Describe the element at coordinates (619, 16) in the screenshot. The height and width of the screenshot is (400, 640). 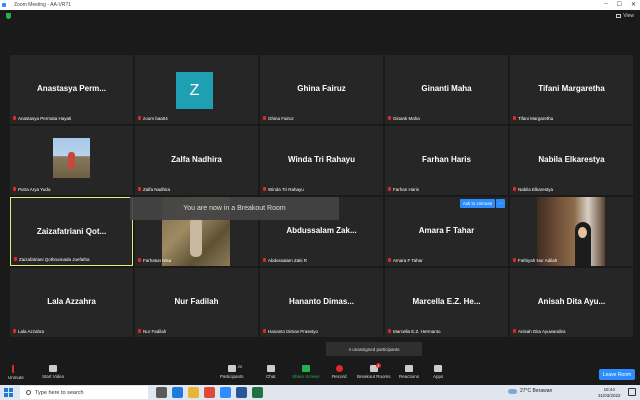
I see `grid-view-icon` at that location.